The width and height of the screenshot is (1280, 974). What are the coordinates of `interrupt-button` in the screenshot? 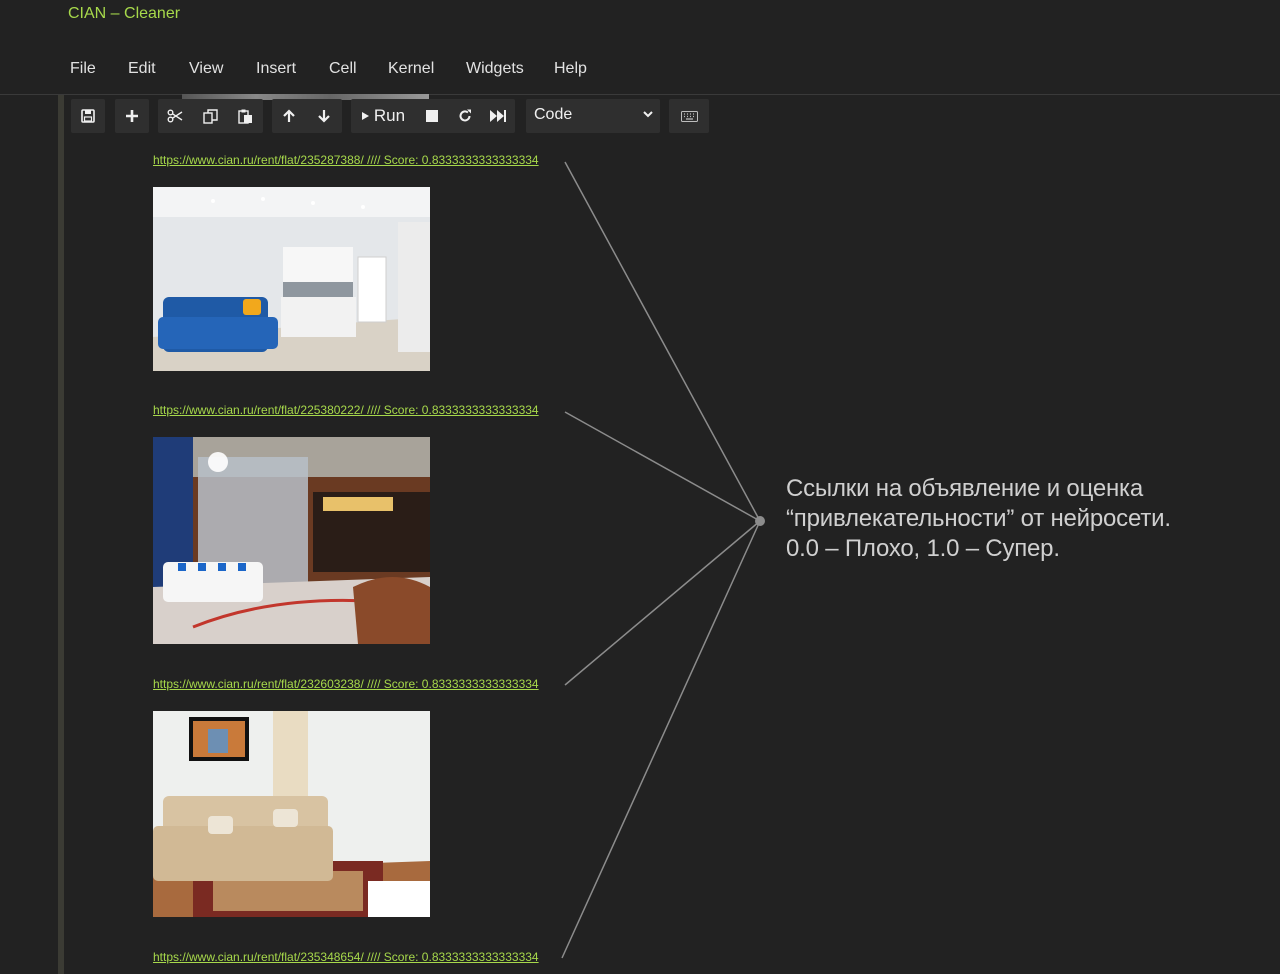 It's located at (432, 116).